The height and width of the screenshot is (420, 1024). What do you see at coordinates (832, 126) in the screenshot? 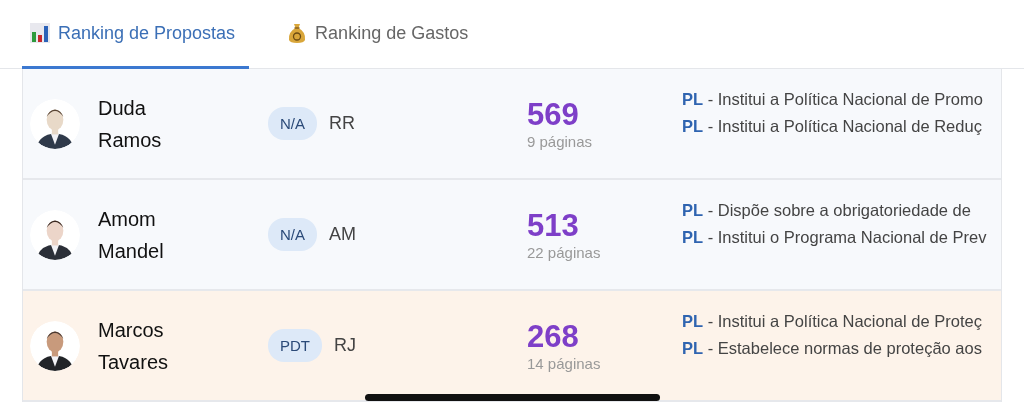
I see `proposal-item: PL - Institui a Política Nacional de Reduç` at bounding box center [832, 126].